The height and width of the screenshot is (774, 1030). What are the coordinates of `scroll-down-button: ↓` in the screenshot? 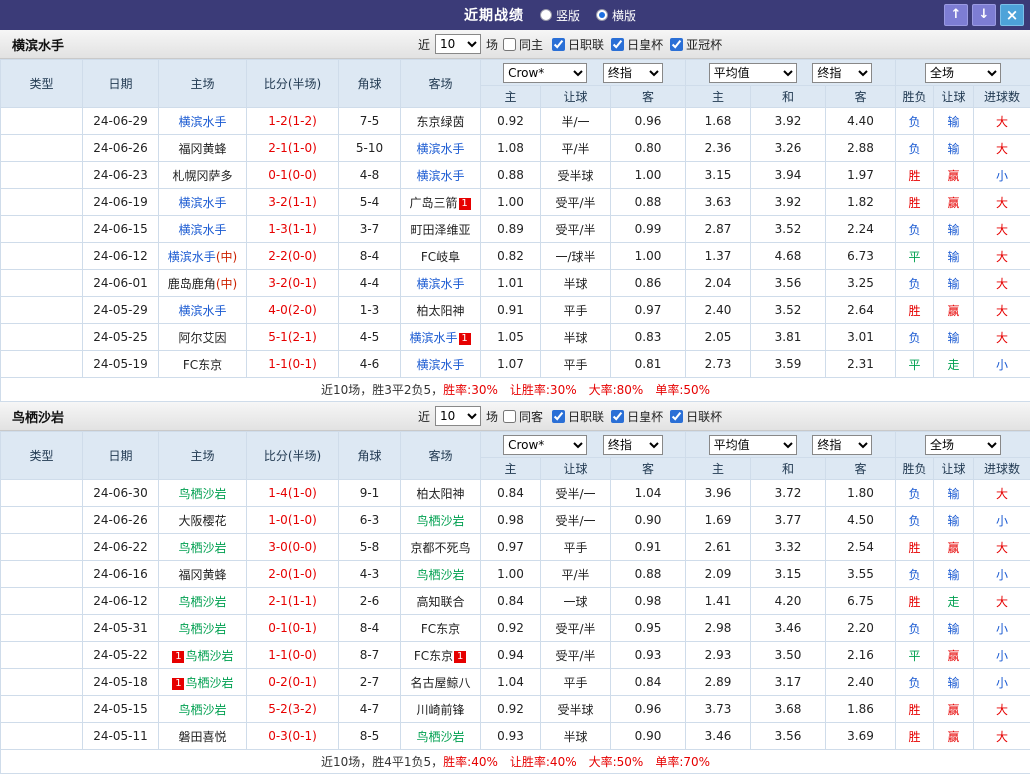 It's located at (984, 15).